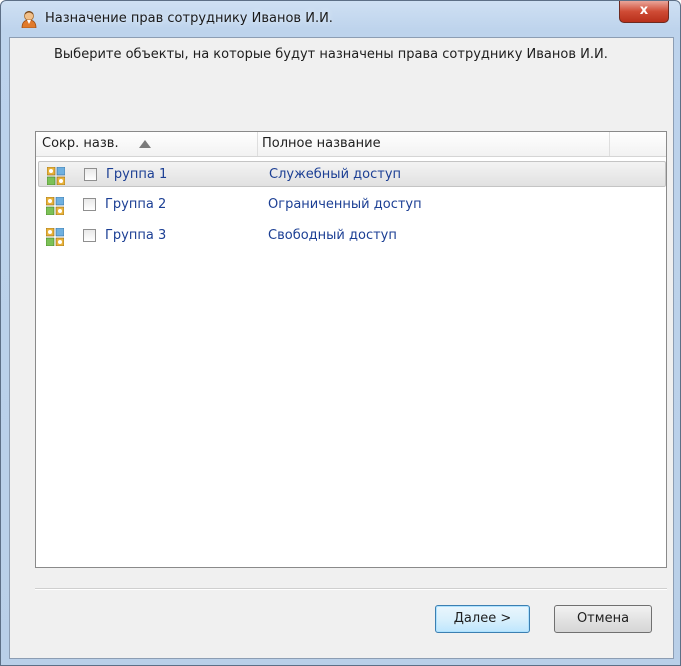 The image size is (681, 666). What do you see at coordinates (345, 204) in the screenshot?
I see `row-full-name: Ограниченный доступ` at bounding box center [345, 204].